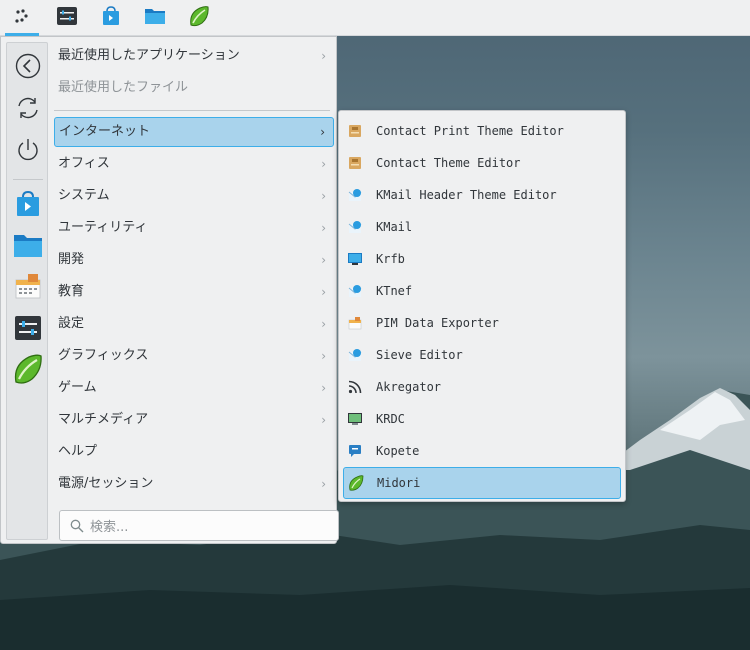  I want to click on app-kopete: Kopete, so click(482, 451).